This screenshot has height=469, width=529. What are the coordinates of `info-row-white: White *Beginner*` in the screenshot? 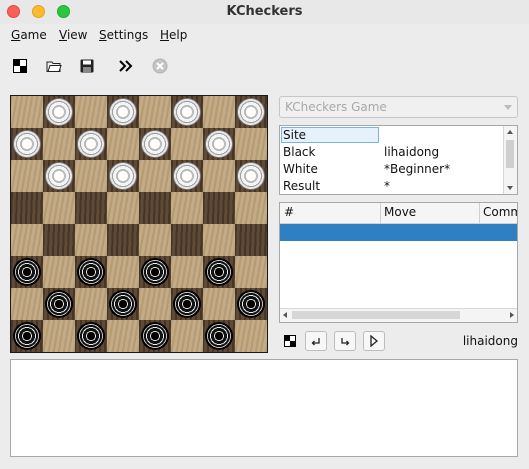 It's located at (392, 169).